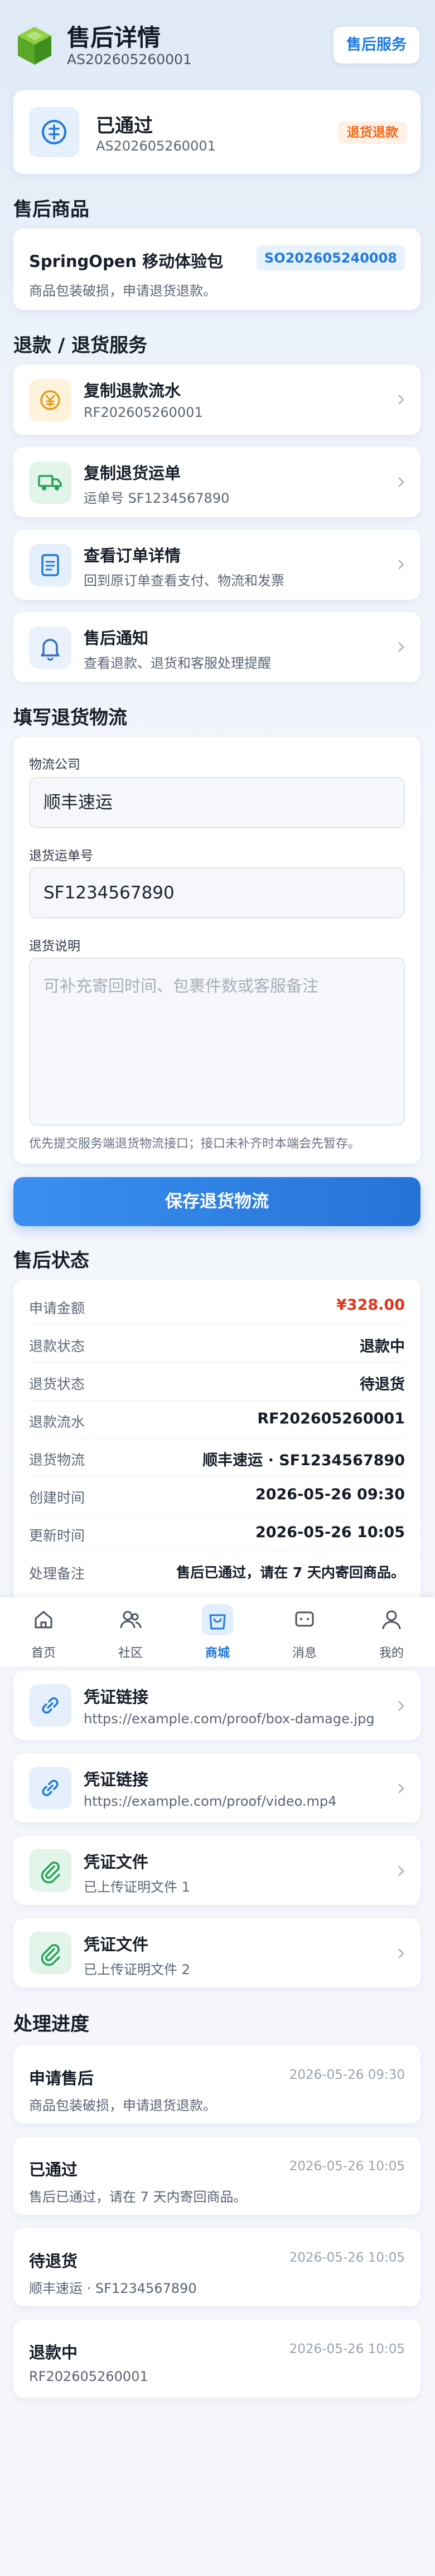 This screenshot has width=435, height=2576. What do you see at coordinates (55, 946) in the screenshot?
I see `note-label: 退货说明` at bounding box center [55, 946].